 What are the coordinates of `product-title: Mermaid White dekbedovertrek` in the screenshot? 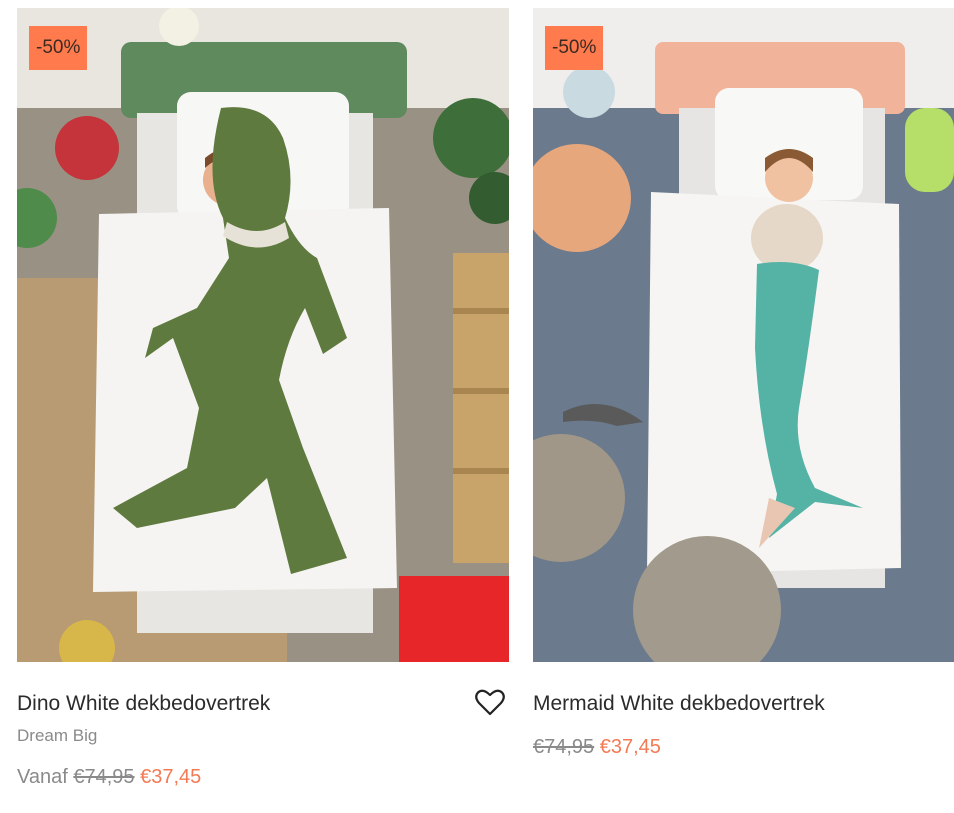 It's located at (679, 704).